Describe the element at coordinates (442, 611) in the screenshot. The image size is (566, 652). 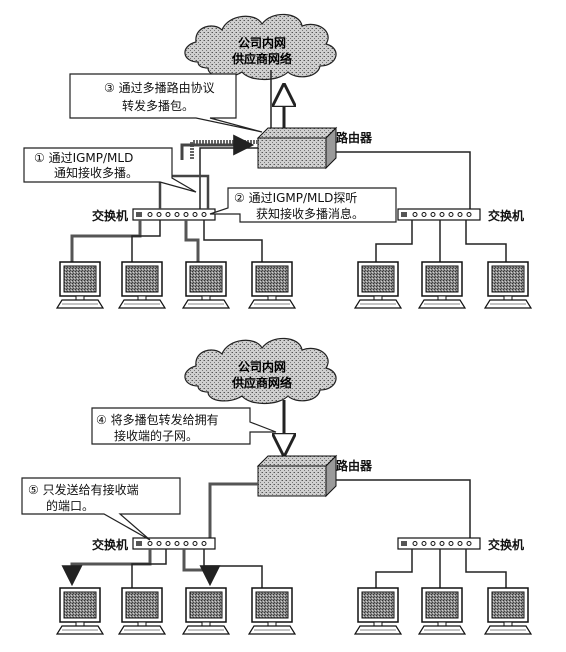
I see `computer-6-bottom` at that location.